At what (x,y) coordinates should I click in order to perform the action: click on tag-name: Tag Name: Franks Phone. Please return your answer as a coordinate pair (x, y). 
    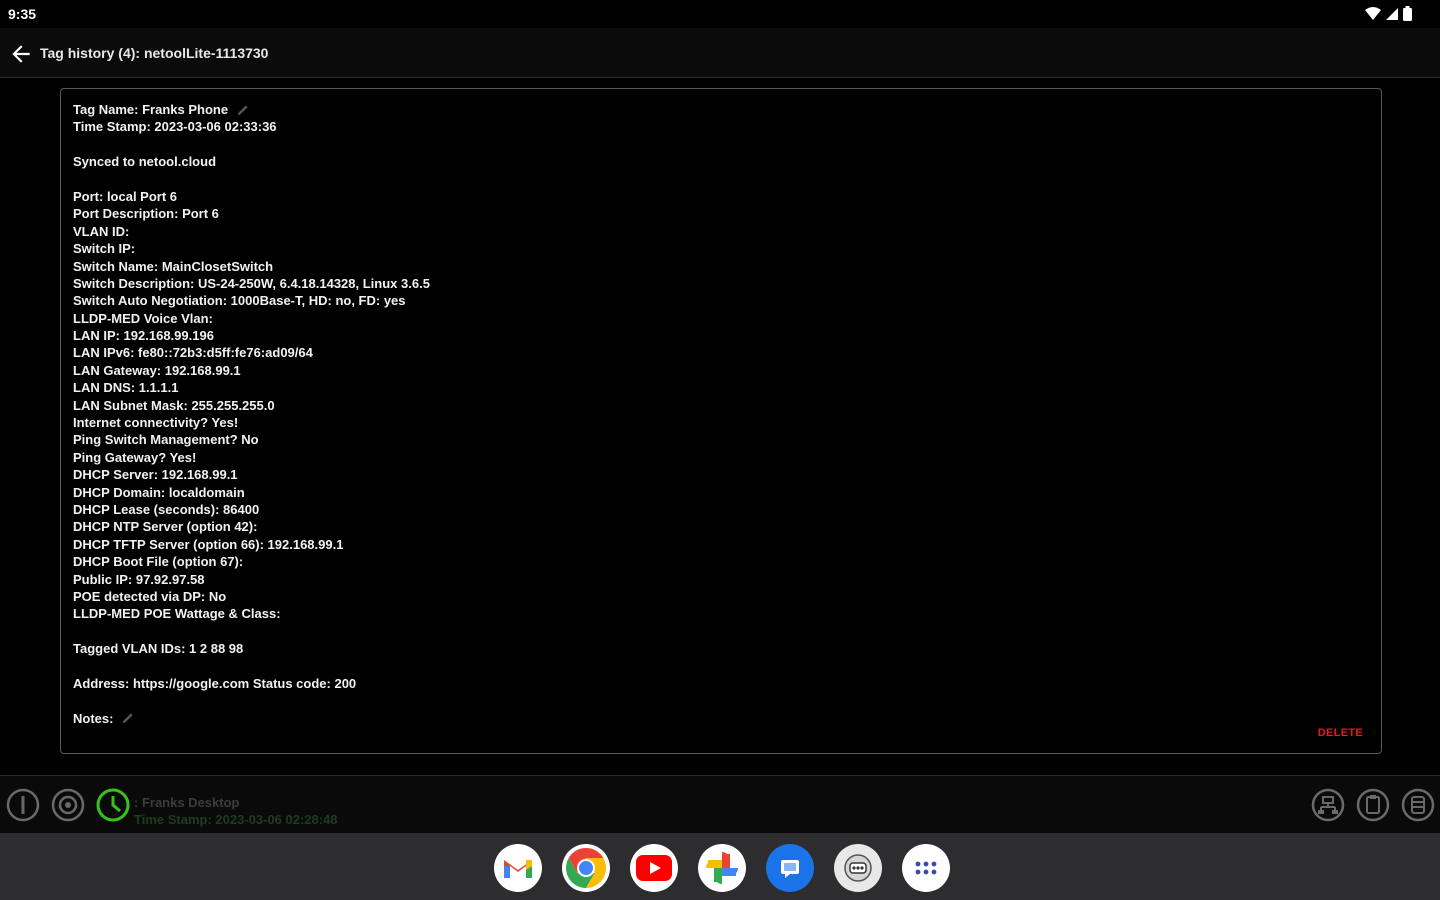
    Looking at the image, I should click on (151, 109).